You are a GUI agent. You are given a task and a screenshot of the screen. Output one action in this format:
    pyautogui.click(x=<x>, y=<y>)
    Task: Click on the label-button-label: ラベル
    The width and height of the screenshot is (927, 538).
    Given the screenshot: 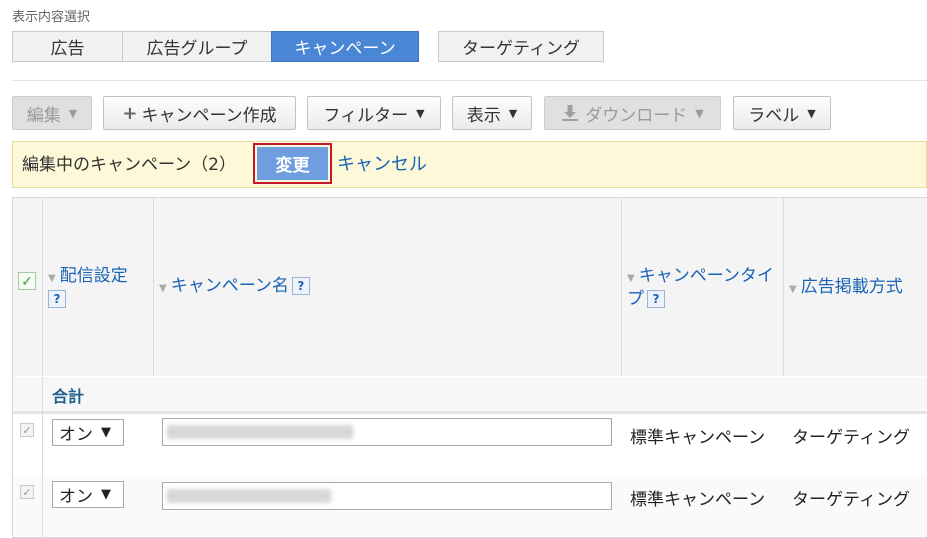 What is the action you would take?
    pyautogui.click(x=774, y=115)
    